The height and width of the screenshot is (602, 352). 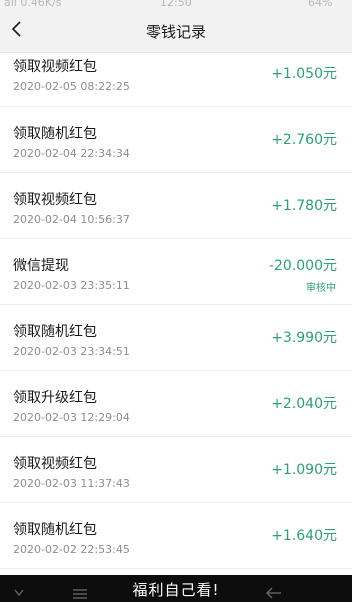 I want to click on bottom-caption: 福利自己看!, so click(x=176, y=590).